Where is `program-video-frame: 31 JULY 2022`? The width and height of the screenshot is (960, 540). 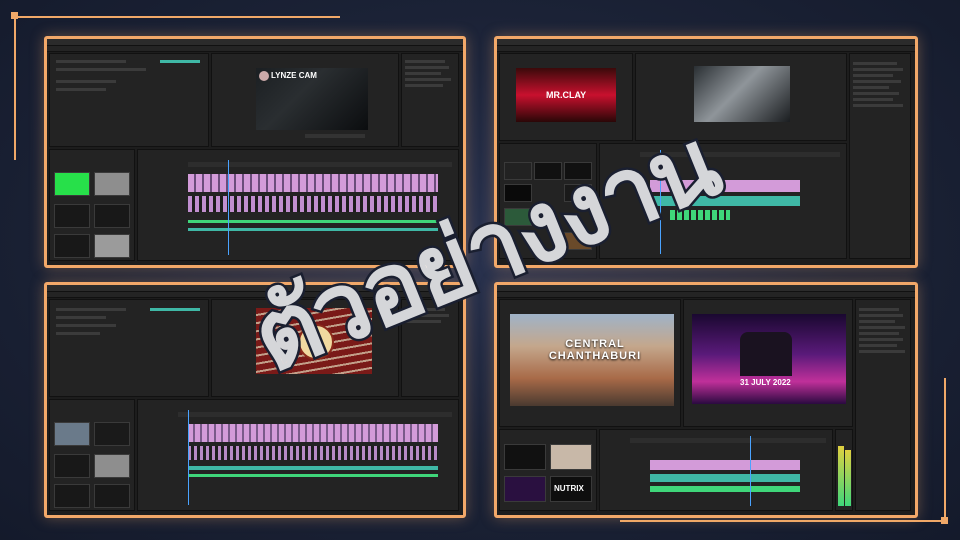
program-video-frame: 31 JULY 2022 is located at coordinates (769, 359).